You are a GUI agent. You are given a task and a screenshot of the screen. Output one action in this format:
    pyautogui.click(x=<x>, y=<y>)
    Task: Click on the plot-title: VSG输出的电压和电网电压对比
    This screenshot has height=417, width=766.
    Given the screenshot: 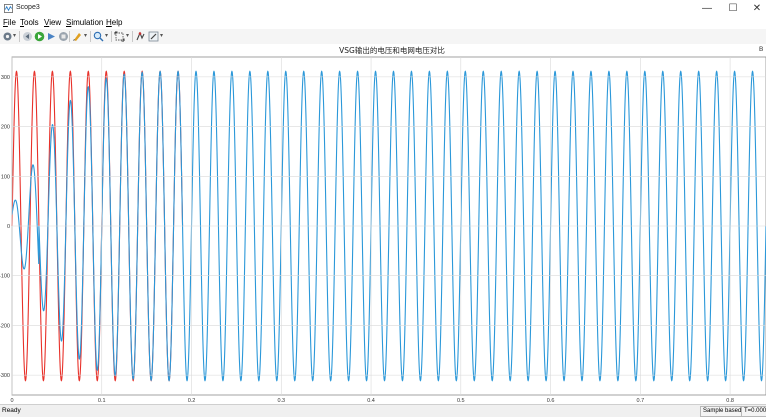 What is the action you would take?
    pyautogui.click(x=392, y=50)
    